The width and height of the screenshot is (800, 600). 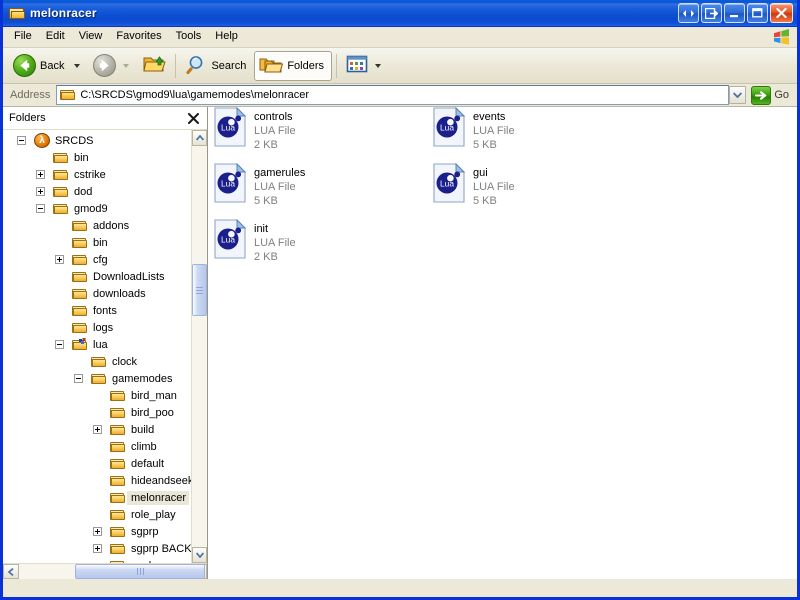 I want to click on tree-item-label: default, so click(x=148, y=463).